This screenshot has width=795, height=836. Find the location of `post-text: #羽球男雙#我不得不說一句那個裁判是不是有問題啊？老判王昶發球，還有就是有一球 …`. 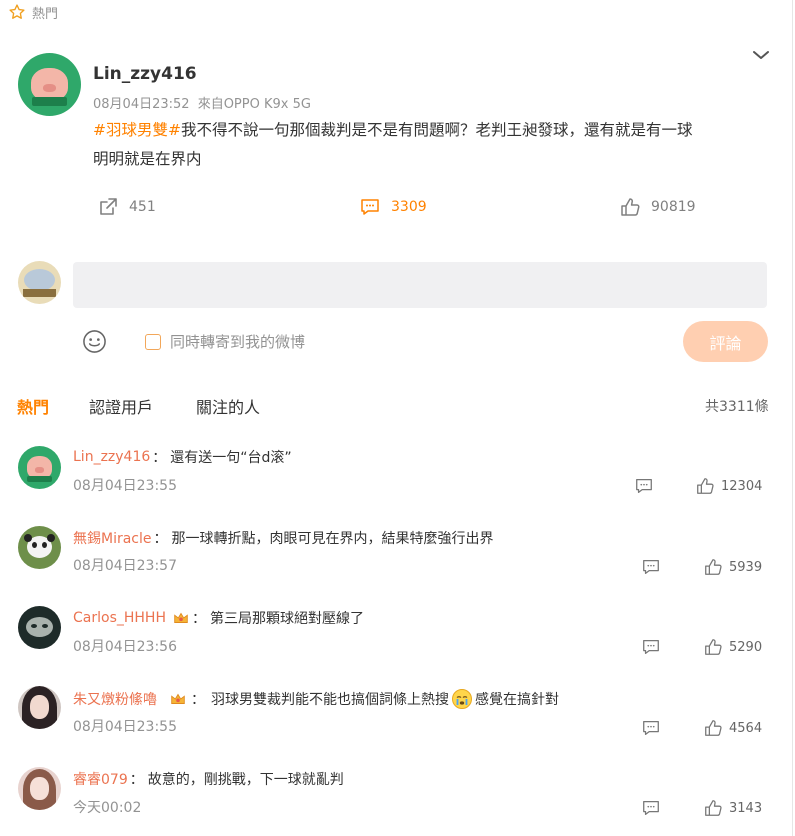

post-text: #羽球男雙#我不得不說一句那個裁判是不是有問題啊？老判王昶發球，還有就是有一球 … is located at coordinates (430, 145).